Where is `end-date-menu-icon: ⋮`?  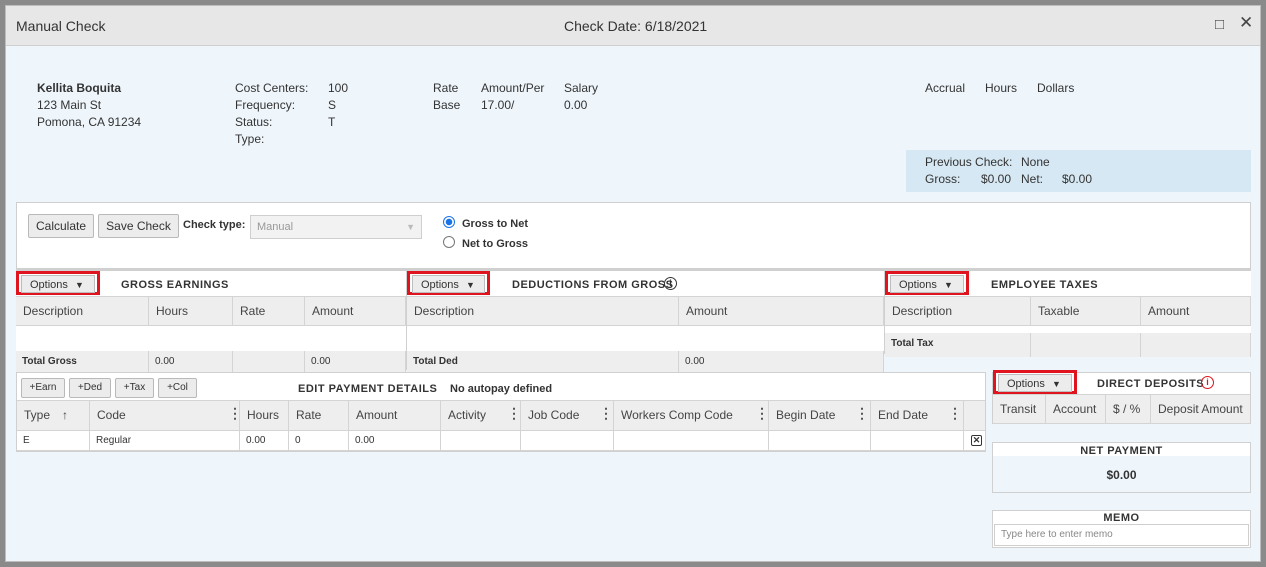 end-date-menu-icon: ⋮ is located at coordinates (955, 413).